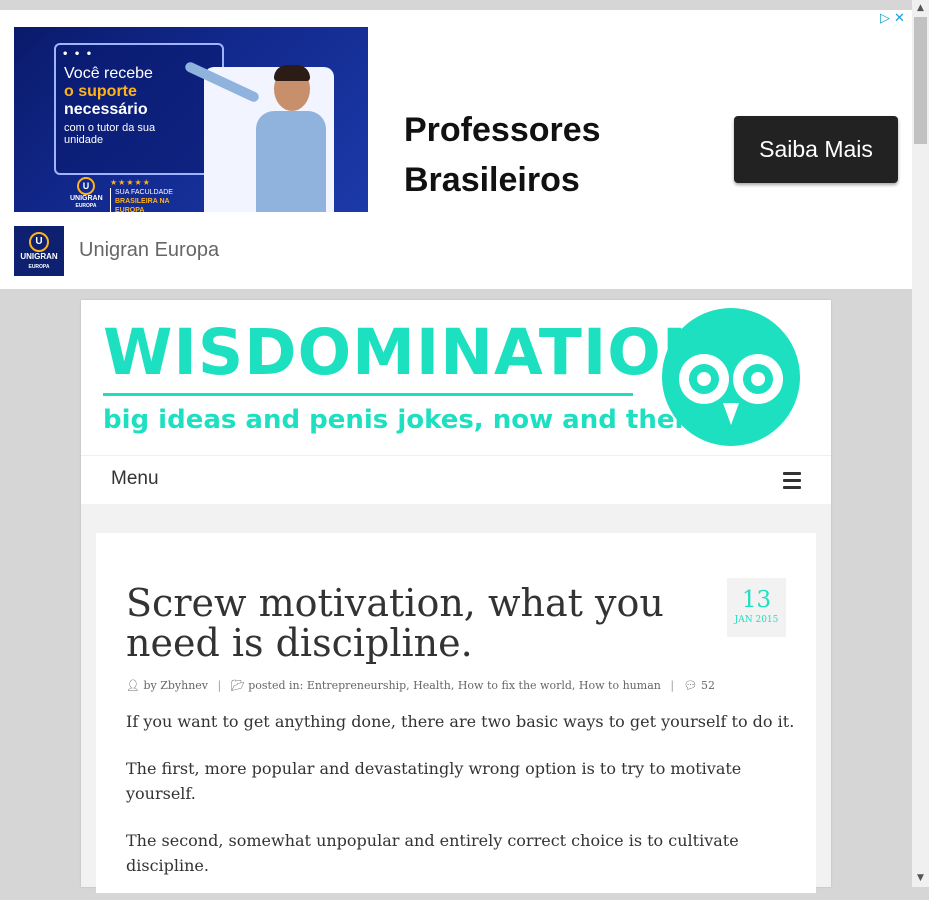 The height and width of the screenshot is (900, 929). Describe the element at coordinates (690, 685) in the screenshot. I see `comments-icon: 💬︎` at that location.